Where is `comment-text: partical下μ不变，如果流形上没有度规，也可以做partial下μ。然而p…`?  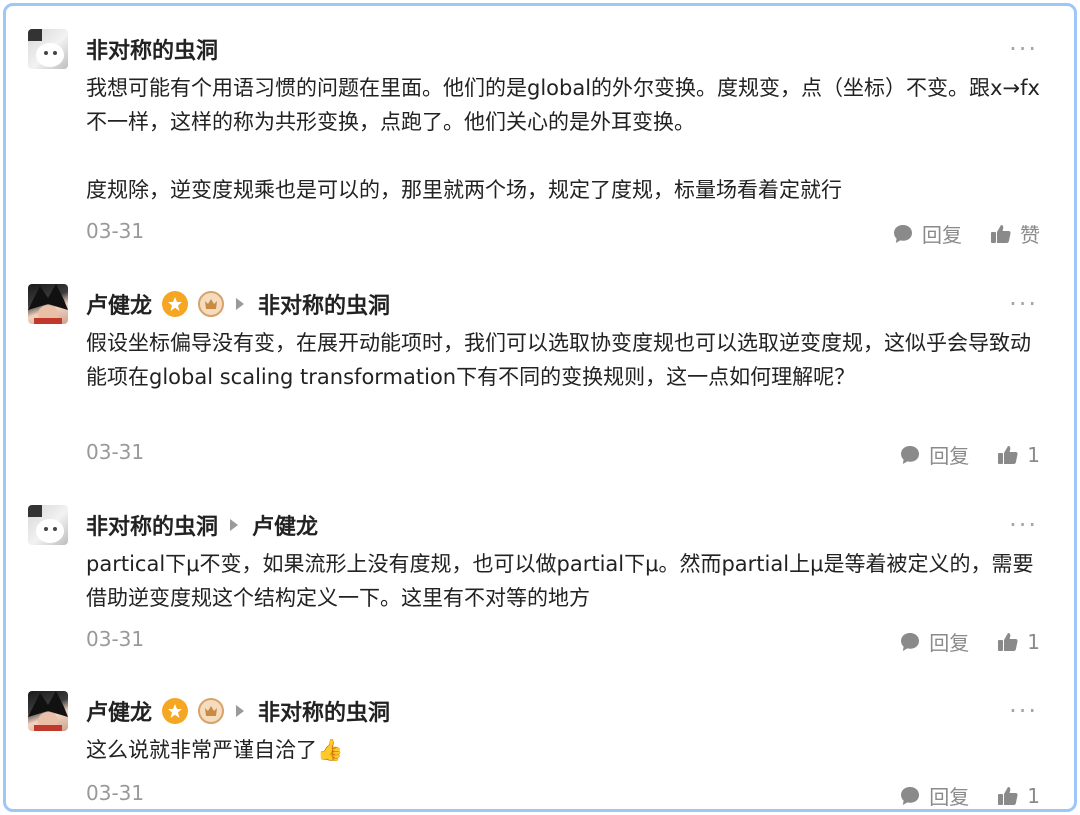 comment-text: partical下μ不变，如果流形上没有度规，也可以做partial下μ。然而p… is located at coordinates (560, 581).